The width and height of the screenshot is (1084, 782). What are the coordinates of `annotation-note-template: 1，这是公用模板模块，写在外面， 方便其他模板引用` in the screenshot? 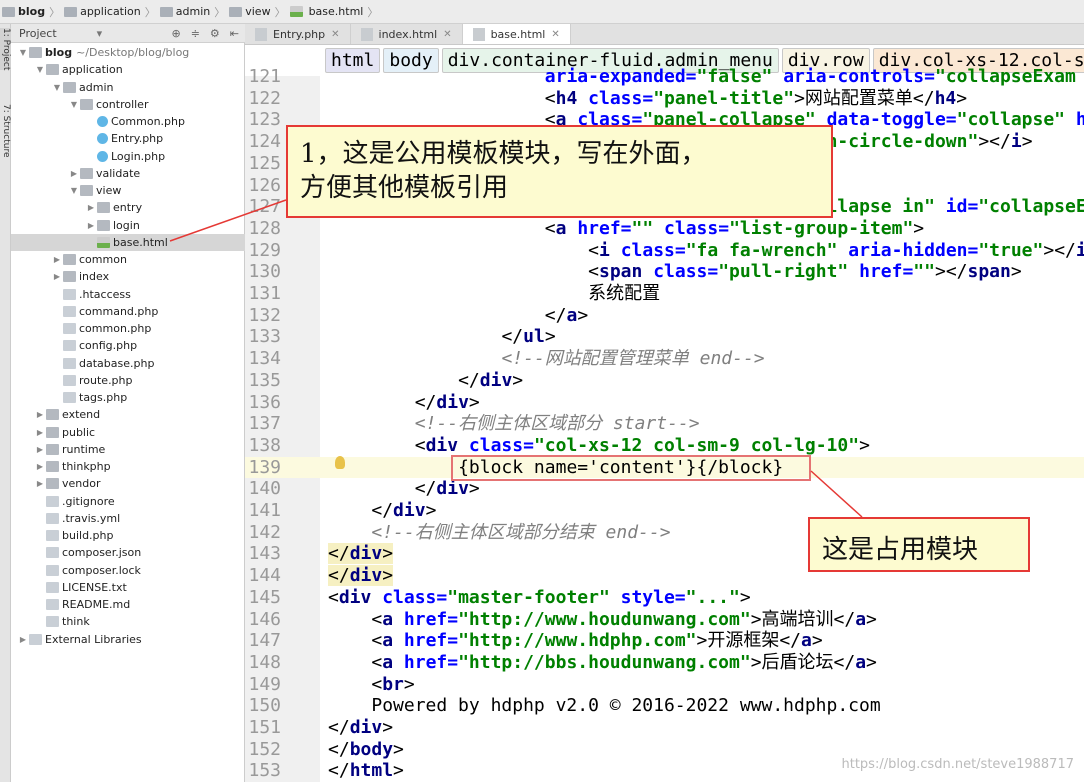 It's located at (559, 171).